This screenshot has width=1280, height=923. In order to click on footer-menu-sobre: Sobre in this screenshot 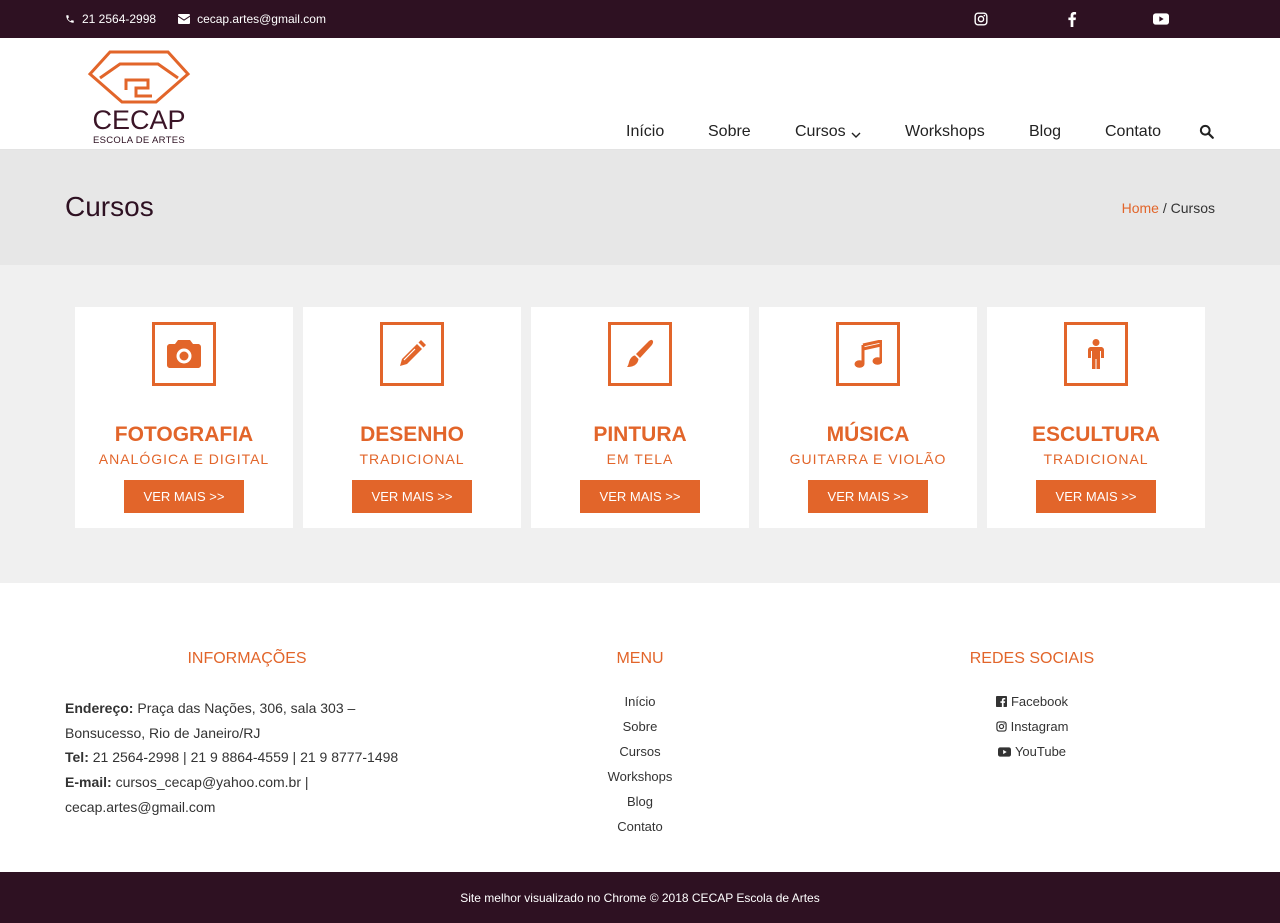, I will do `click(640, 726)`.